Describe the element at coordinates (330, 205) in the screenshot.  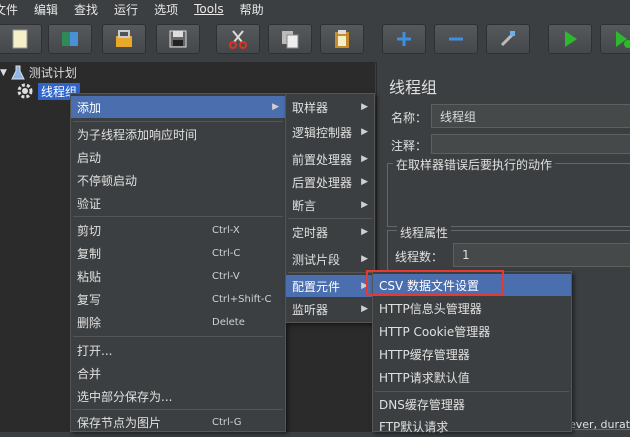
I see `submenu-item-assertion: 断言 ▶` at that location.